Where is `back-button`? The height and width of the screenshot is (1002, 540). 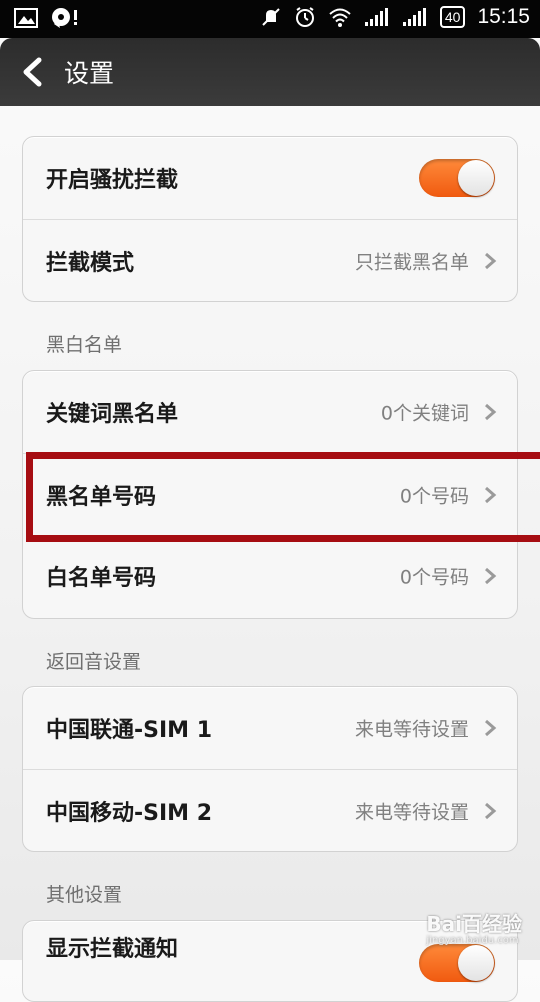
back-button is located at coordinates (34, 72).